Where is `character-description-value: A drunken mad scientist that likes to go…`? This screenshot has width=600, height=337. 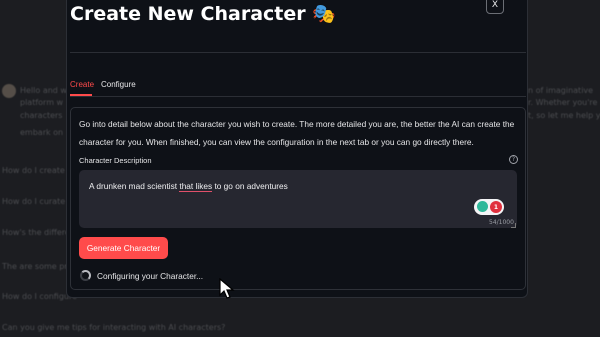
character-description-value: A drunken mad scientist that likes to go… is located at coordinates (188, 186).